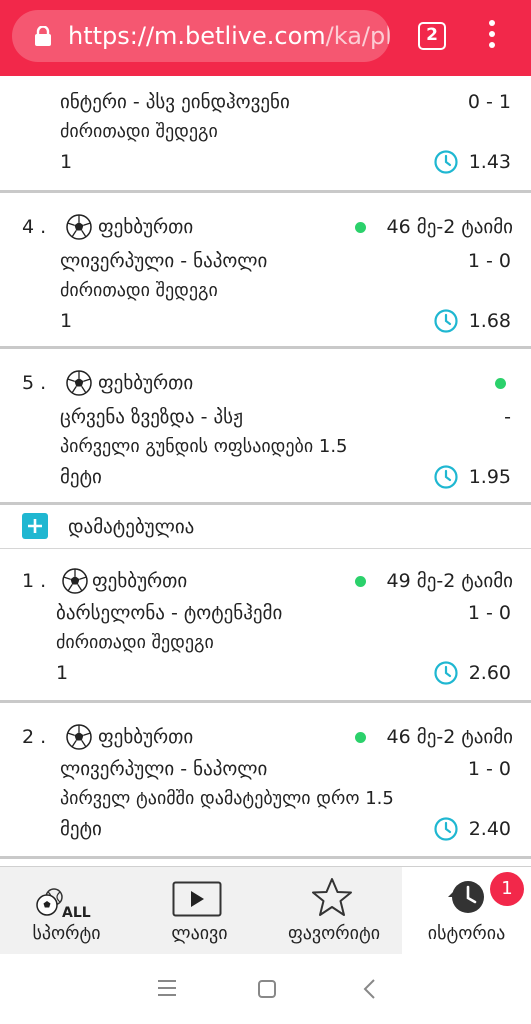  Describe the element at coordinates (34, 737) in the screenshot. I see `bet-index: 2 .` at that location.